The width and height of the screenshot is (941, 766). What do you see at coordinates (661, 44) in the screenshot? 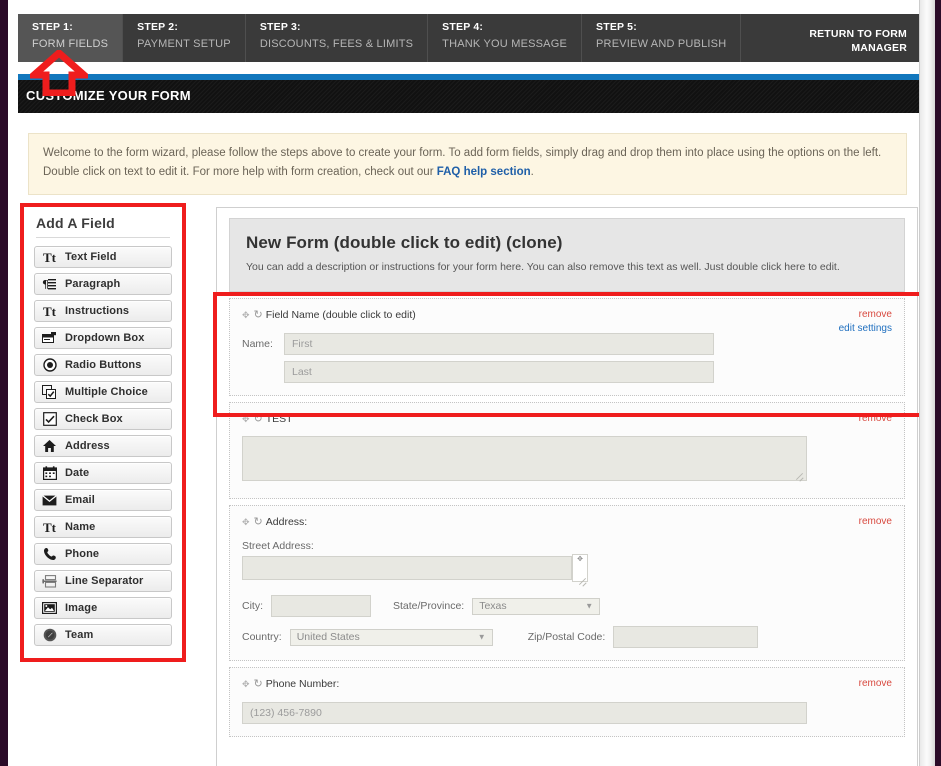
I see `step-5-label: PREVIEW AND PUBLISH` at bounding box center [661, 44].